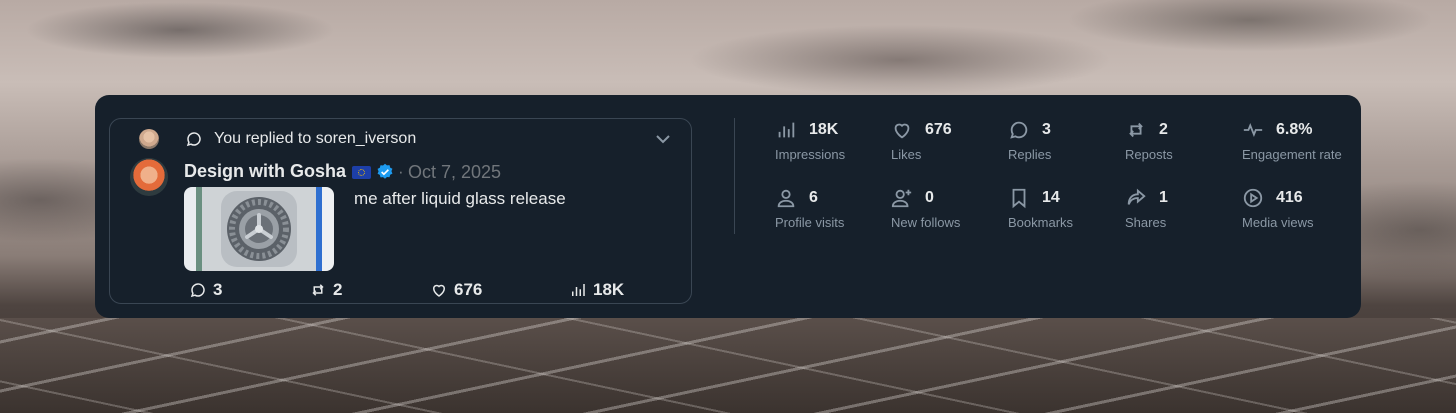 The width and height of the screenshot is (1456, 413). I want to click on stat-label: Shares, so click(1146, 222).